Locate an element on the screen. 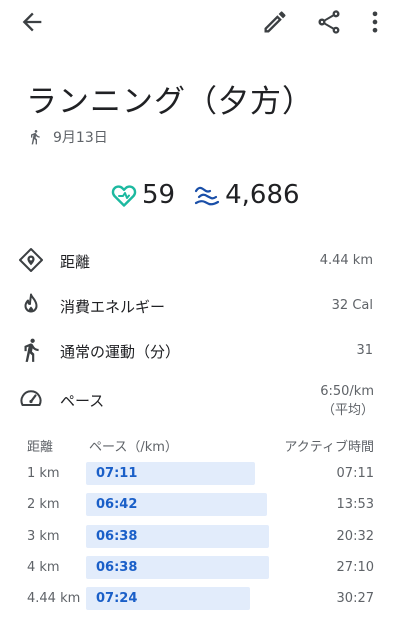 This screenshot has width=400, height=638. split-distance: 4 km is located at coordinates (43, 567).